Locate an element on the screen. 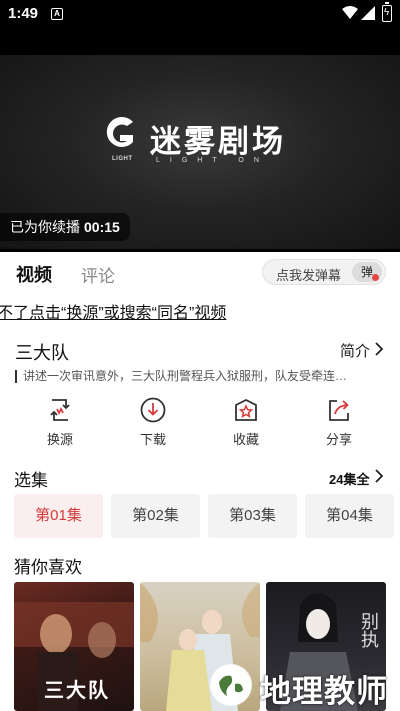 The width and height of the screenshot is (400, 711). resume-label: 已为你续播 is located at coordinates (45, 227).